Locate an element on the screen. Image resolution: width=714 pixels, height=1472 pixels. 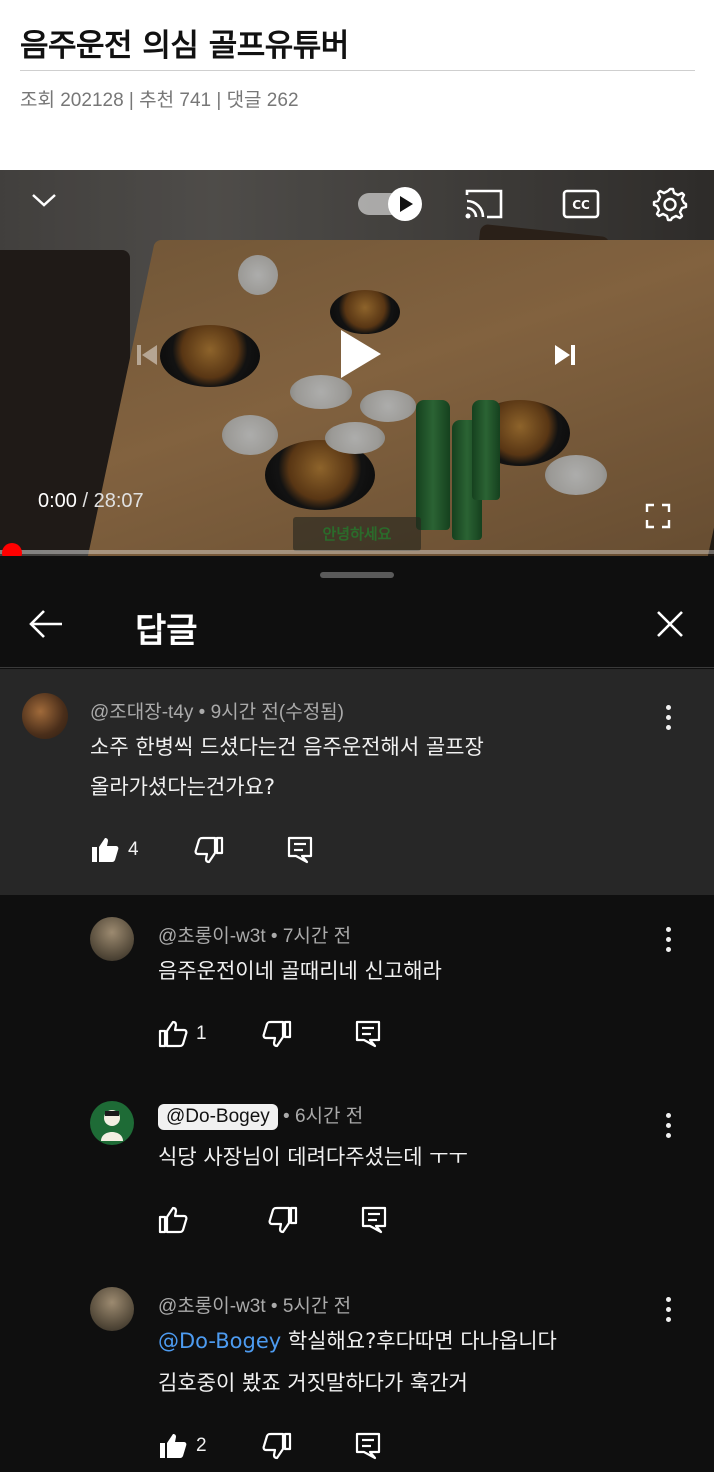
like-button: 1 is located at coordinates (182, 1034).